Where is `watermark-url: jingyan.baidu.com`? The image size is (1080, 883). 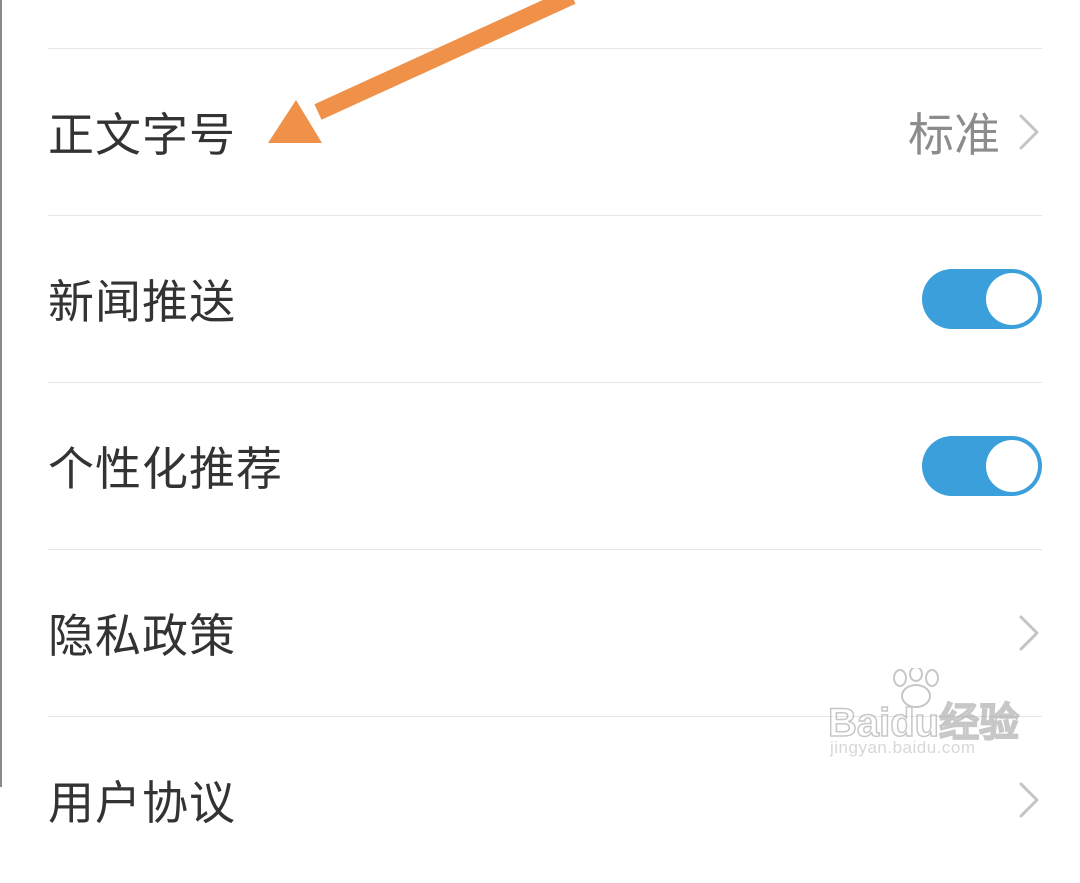
watermark-url: jingyan.baidu.com is located at coordinates (903, 747).